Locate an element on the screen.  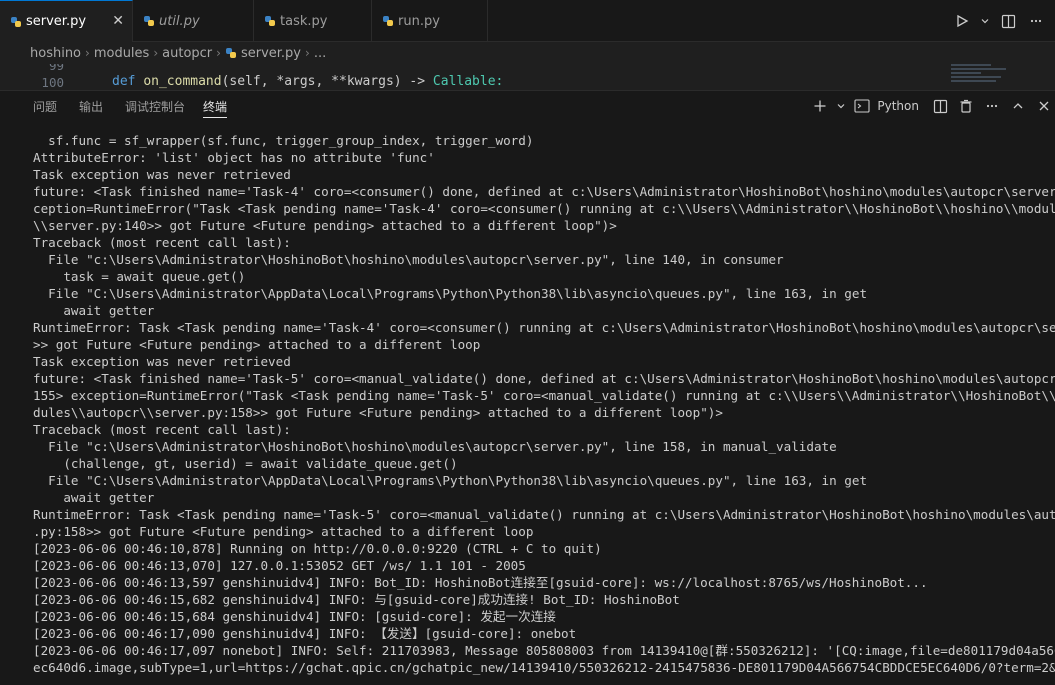
line-number: 99 is located at coordinates (56, 68).